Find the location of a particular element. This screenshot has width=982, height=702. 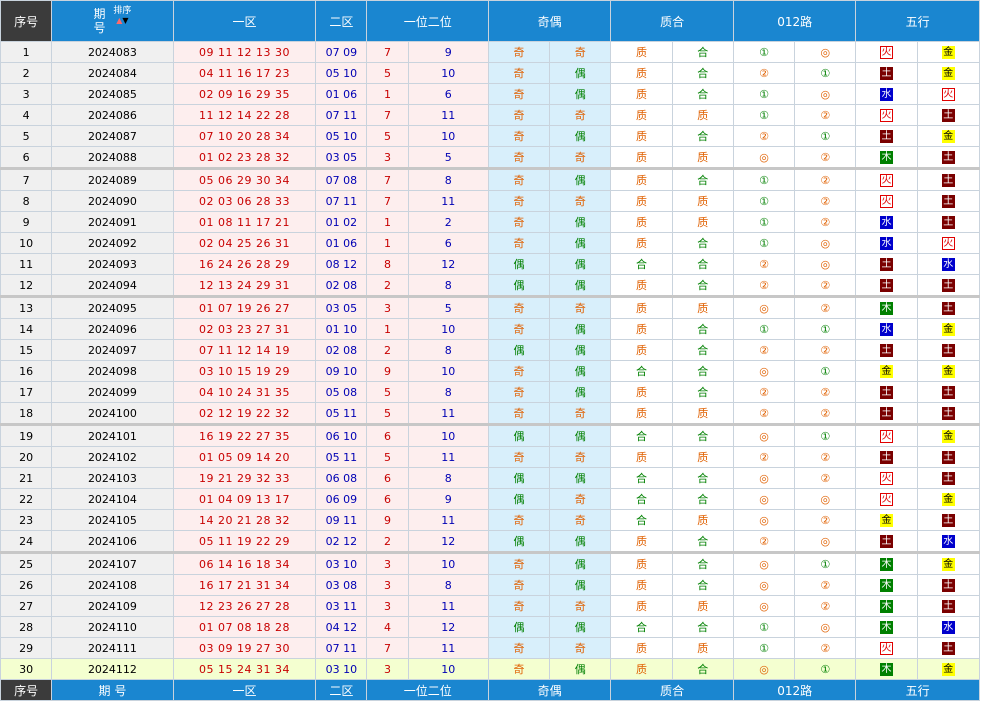

row-seq: 27 is located at coordinates (26, 606).